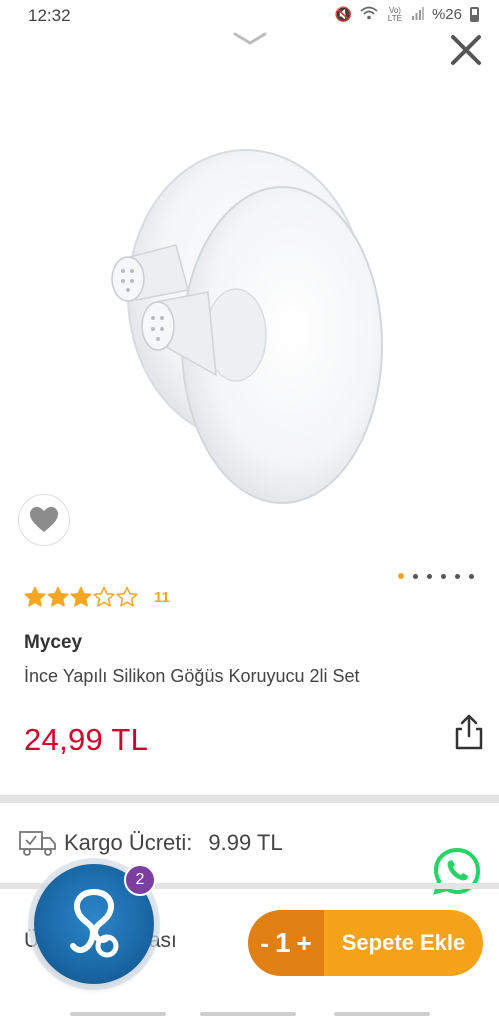  I want to click on heart-icon, so click(44, 519).